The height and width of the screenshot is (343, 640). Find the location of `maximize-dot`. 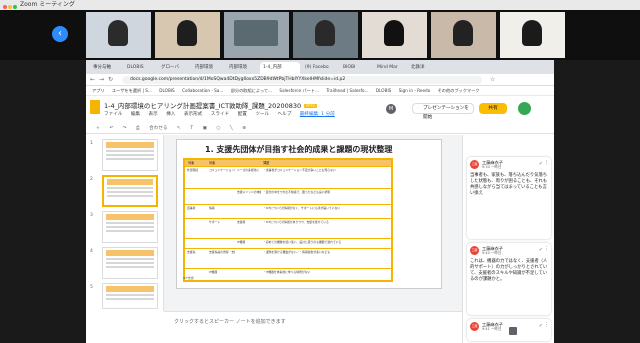

maximize-dot is located at coordinates (15, 7).